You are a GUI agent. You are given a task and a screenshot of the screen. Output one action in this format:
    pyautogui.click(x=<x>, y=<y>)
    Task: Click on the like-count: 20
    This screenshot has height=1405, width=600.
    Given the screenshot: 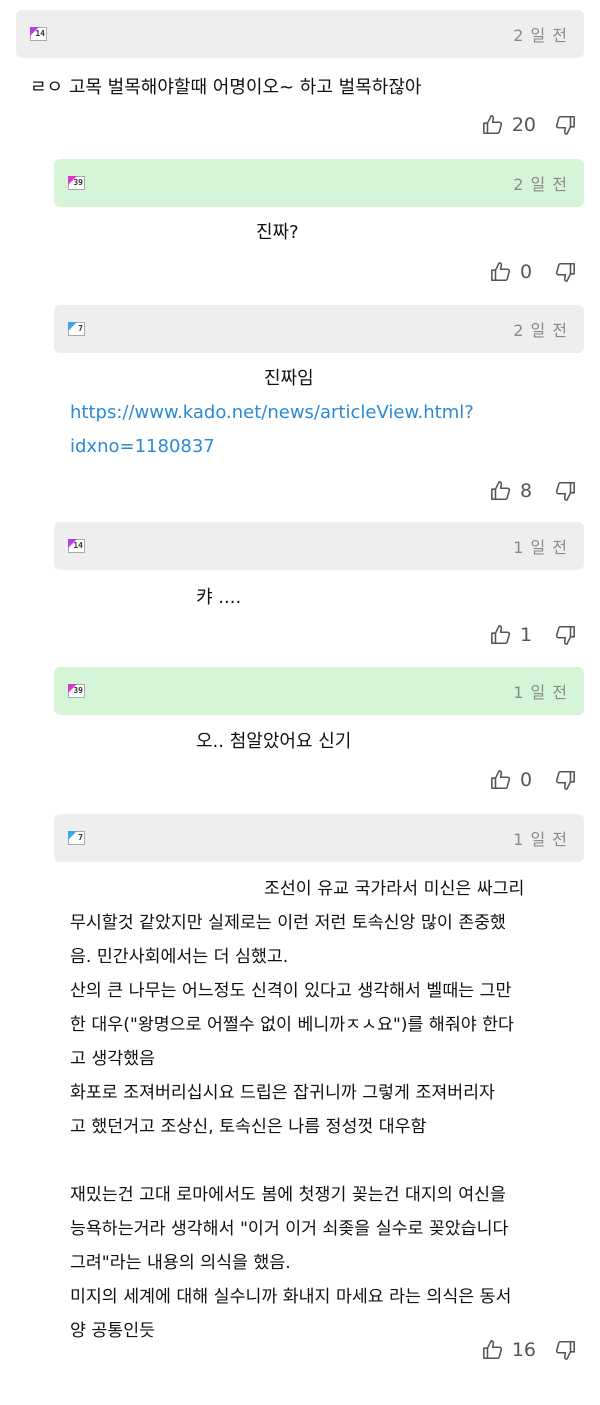 What is the action you would take?
    pyautogui.click(x=523, y=125)
    